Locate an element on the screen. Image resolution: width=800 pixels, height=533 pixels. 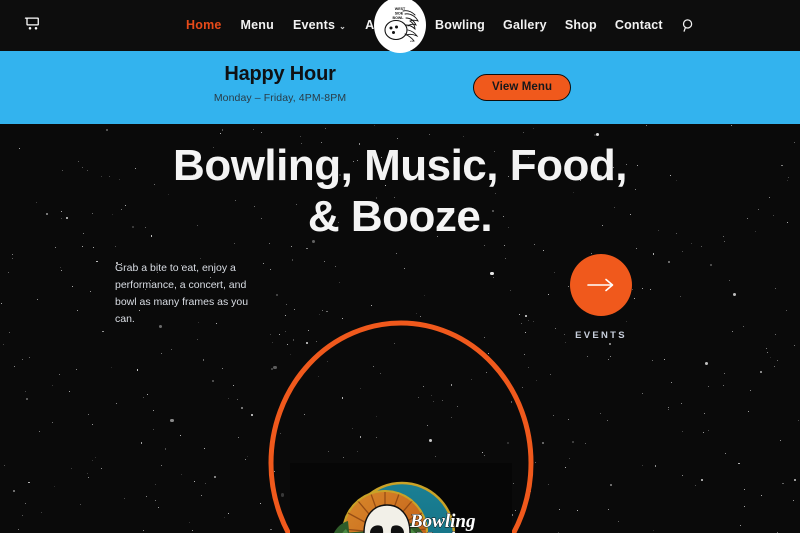
poster-artwork: Bowling Music Pizza Booze is located at coordinates (401, 498).